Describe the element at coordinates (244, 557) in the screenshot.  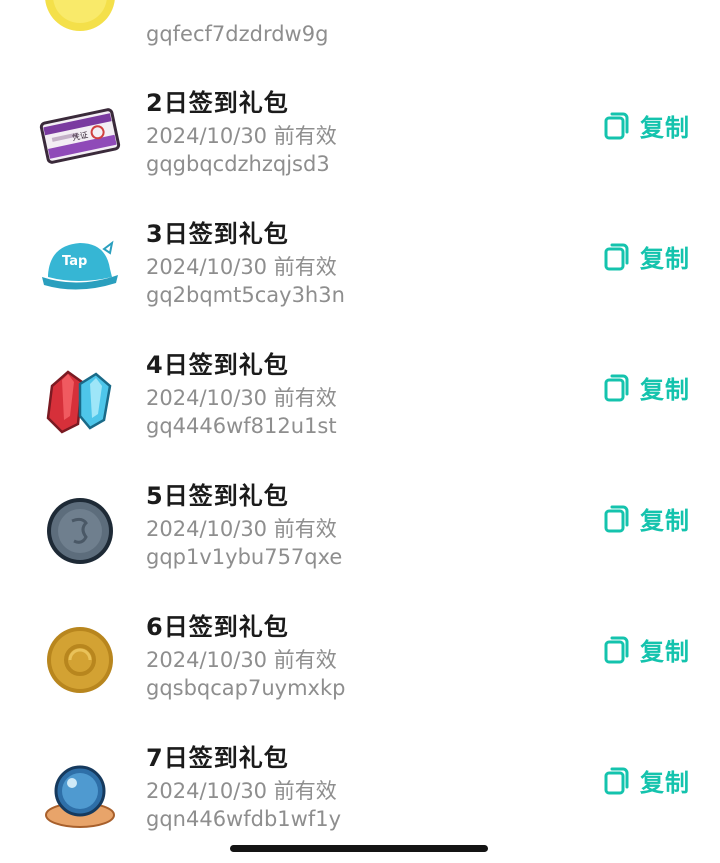
I see `gift-code: gqp1v1ybu757qxe` at that location.